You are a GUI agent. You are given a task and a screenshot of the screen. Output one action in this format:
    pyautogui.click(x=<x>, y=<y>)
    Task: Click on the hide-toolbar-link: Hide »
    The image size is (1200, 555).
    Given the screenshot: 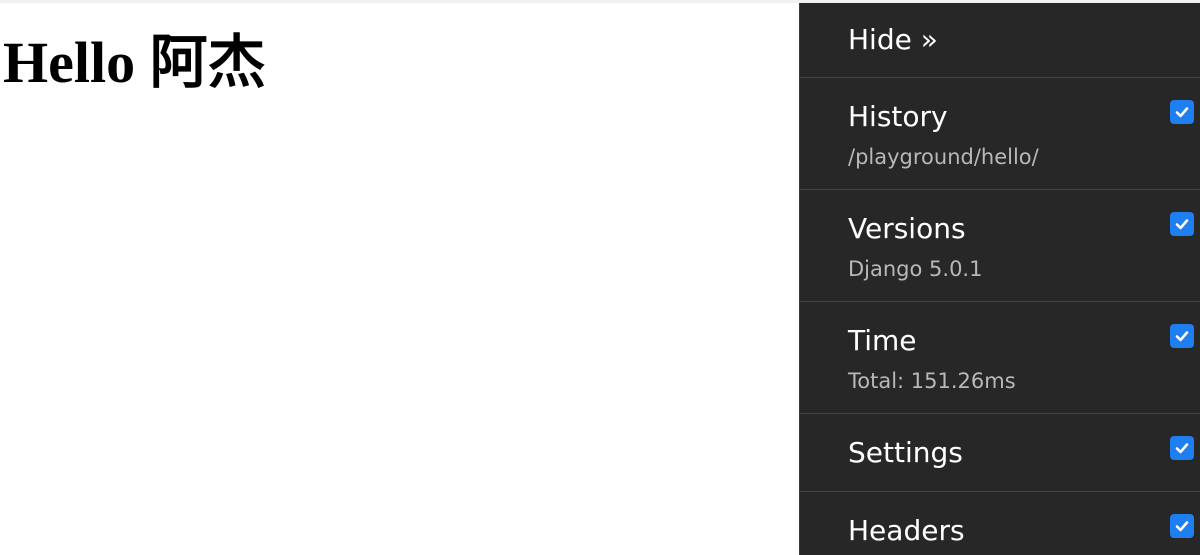 What is the action you would take?
    pyautogui.click(x=893, y=40)
    